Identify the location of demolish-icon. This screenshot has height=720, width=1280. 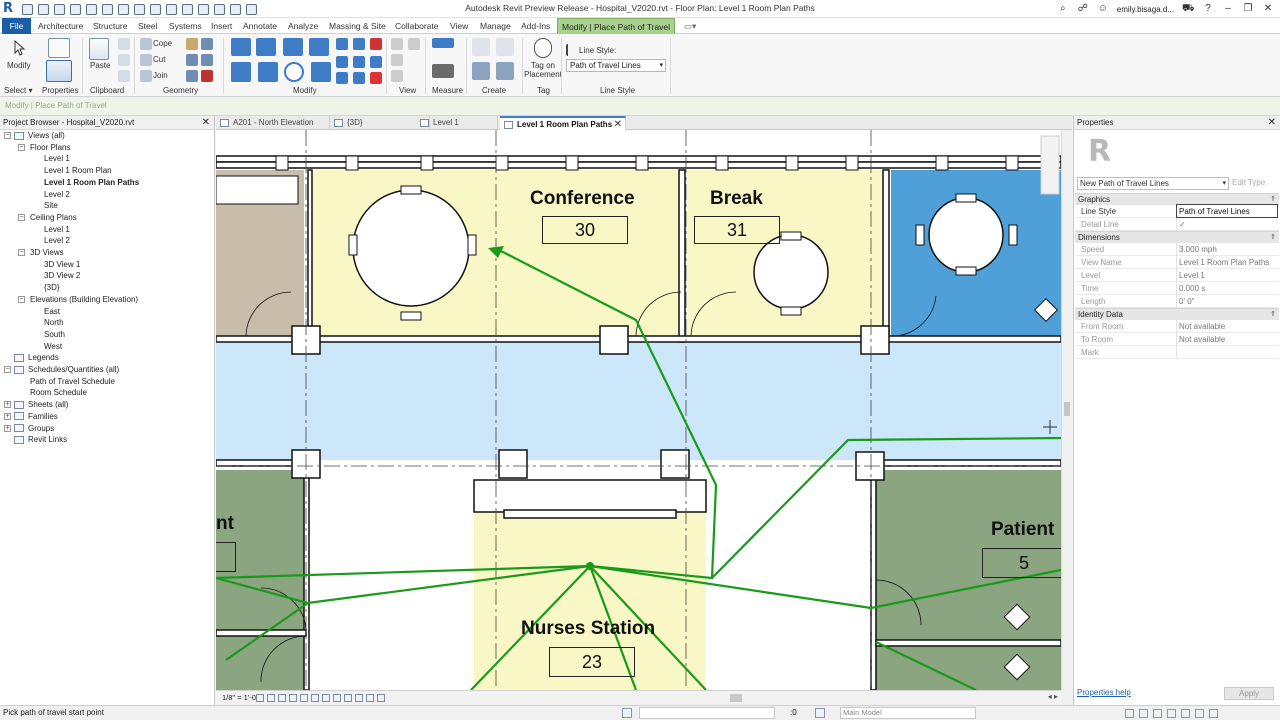
(207, 60).